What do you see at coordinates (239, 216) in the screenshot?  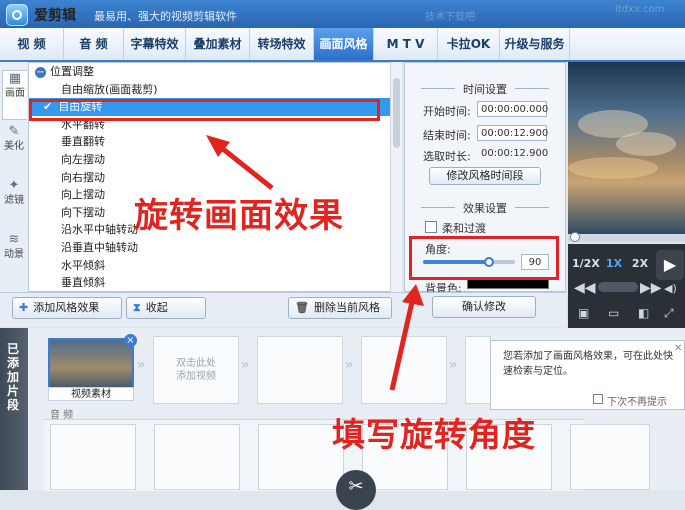 I see `annotation-rotate-effect: 旋转画面效果` at bounding box center [239, 216].